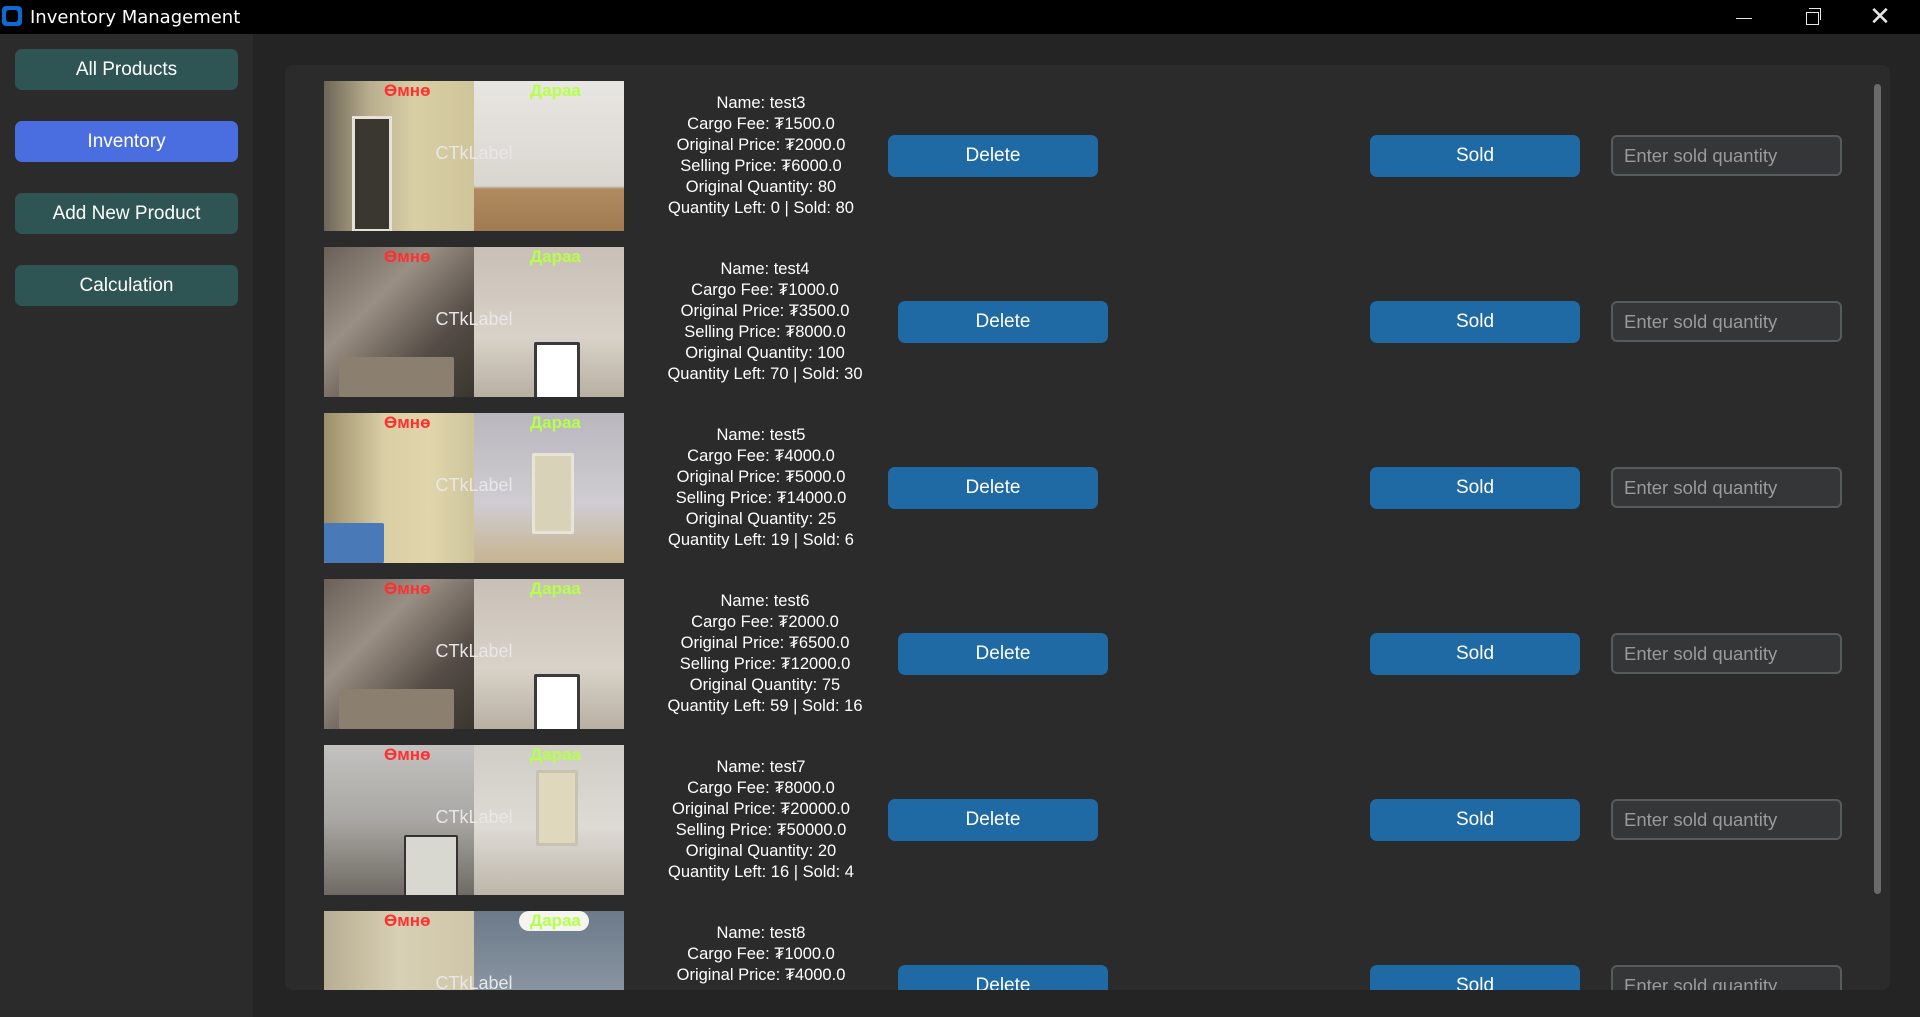  Describe the element at coordinates (126, 141) in the screenshot. I see `sidebar-item-inventory: Inventory` at that location.